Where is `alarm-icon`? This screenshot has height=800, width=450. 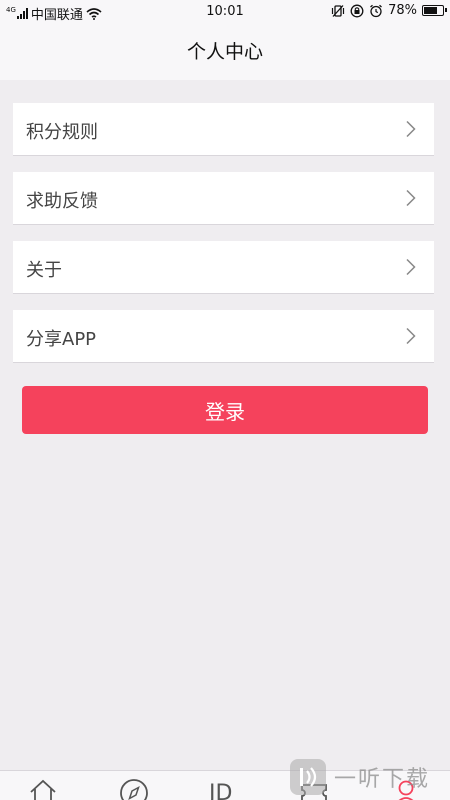
alarm-icon is located at coordinates (376, 10).